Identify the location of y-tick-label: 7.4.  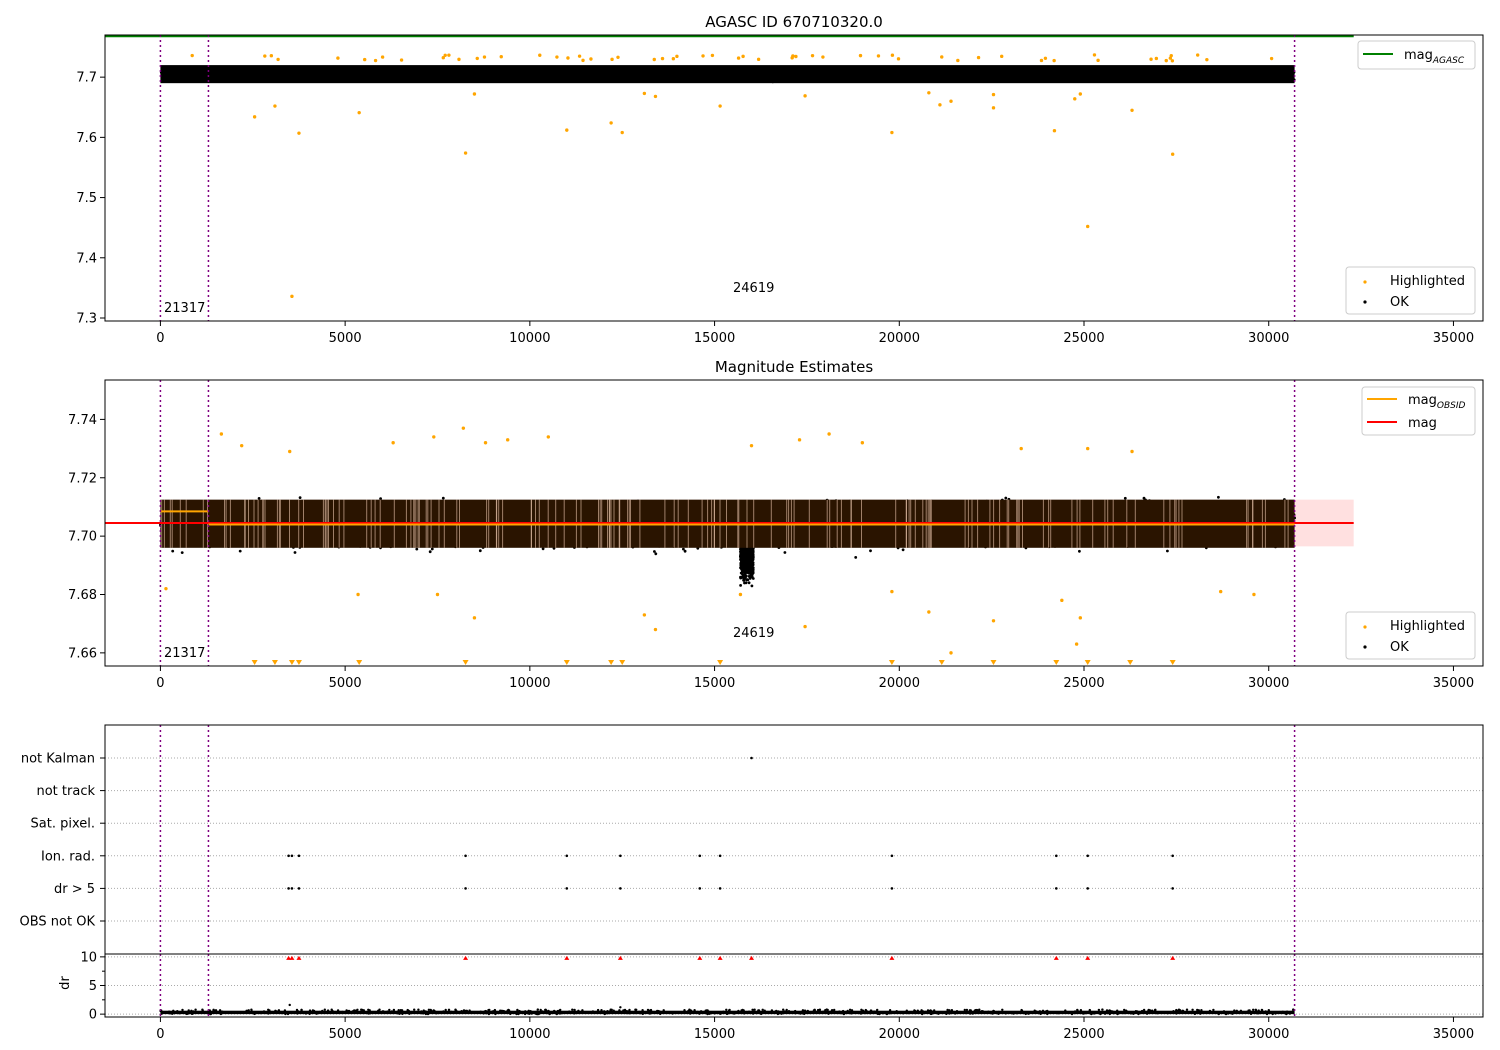
(86, 258).